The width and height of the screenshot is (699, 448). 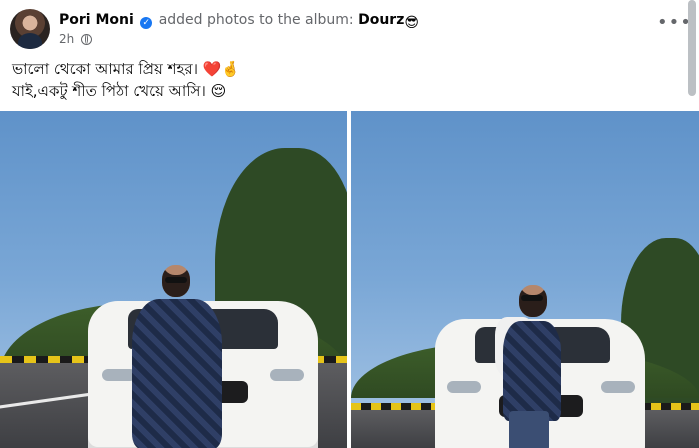 I want to click on caption-line-1-emoji: ❤️🤞, so click(x=221, y=69).